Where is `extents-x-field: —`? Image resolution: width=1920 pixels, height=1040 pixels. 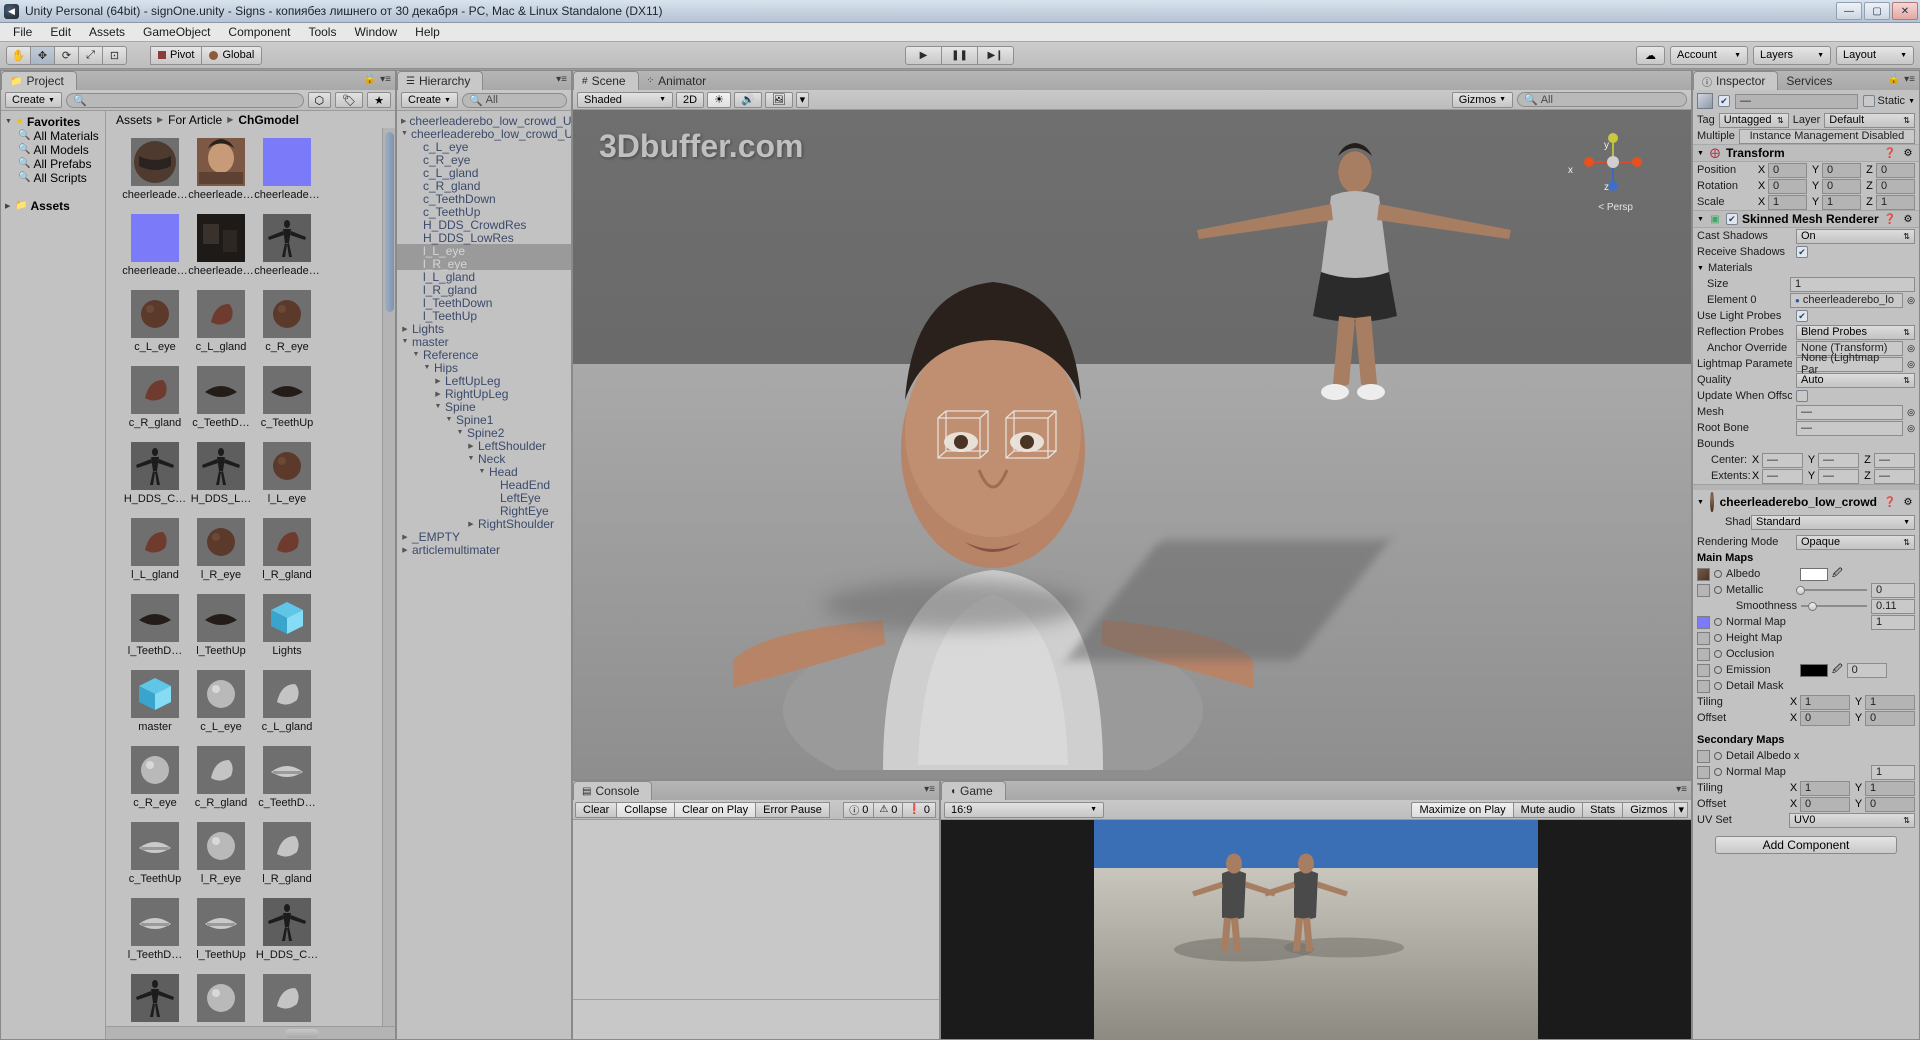
extents-x-field: — is located at coordinates (1782, 476).